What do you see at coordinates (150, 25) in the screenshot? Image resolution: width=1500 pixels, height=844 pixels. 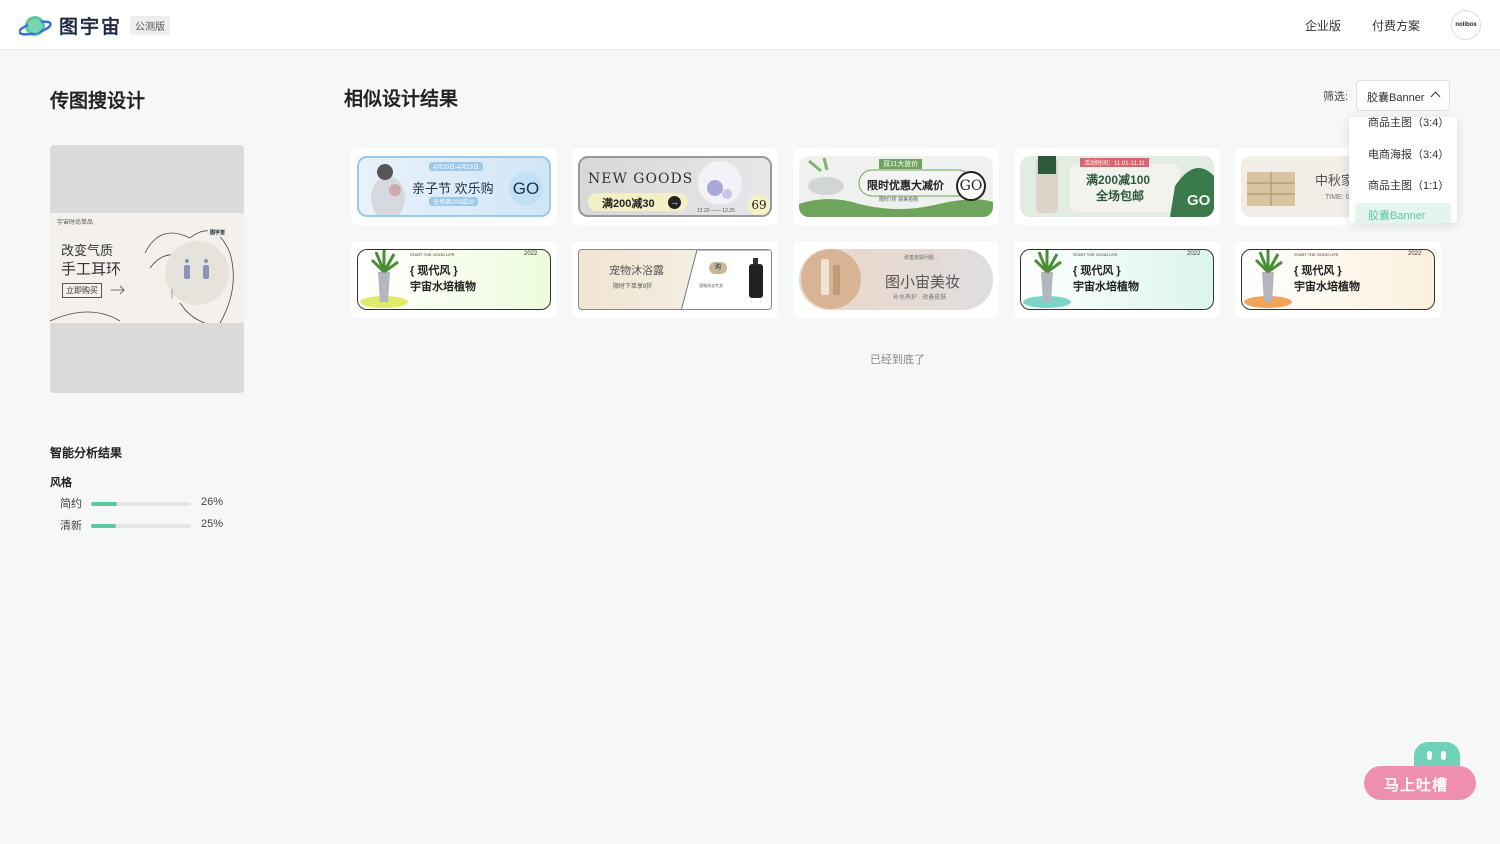 I see `beta-badge: 公测版` at bounding box center [150, 25].